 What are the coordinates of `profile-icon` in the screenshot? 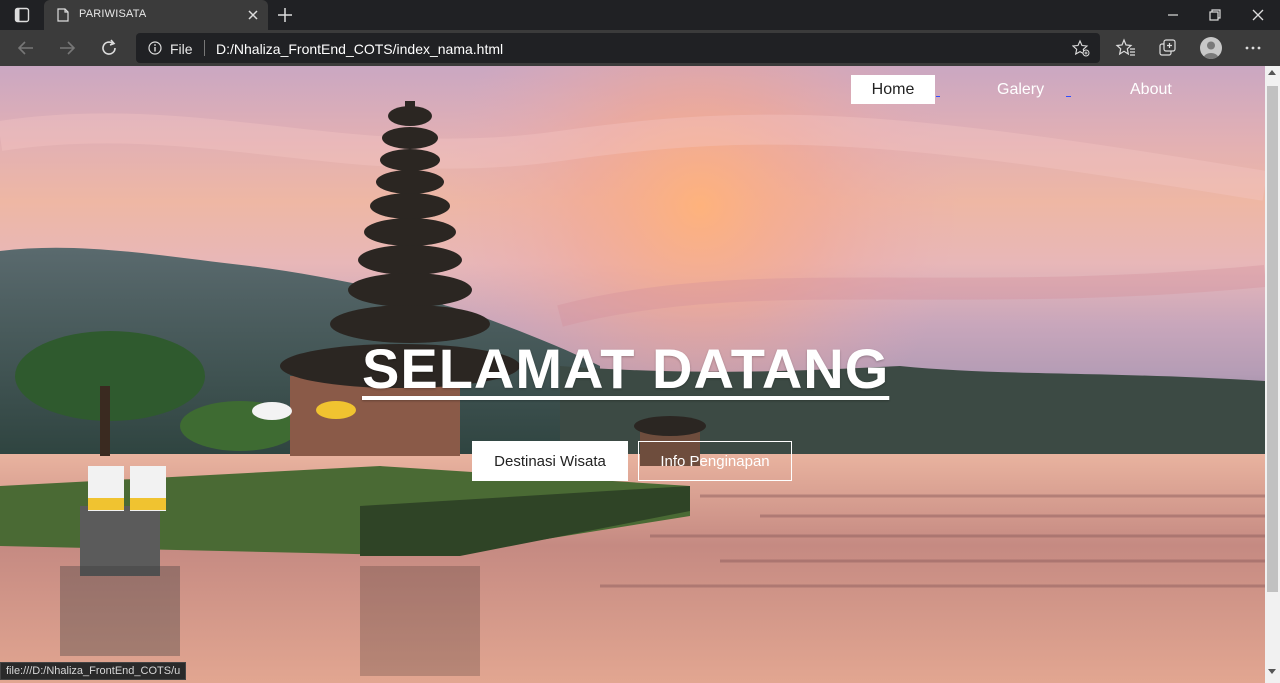 It's located at (1211, 50).